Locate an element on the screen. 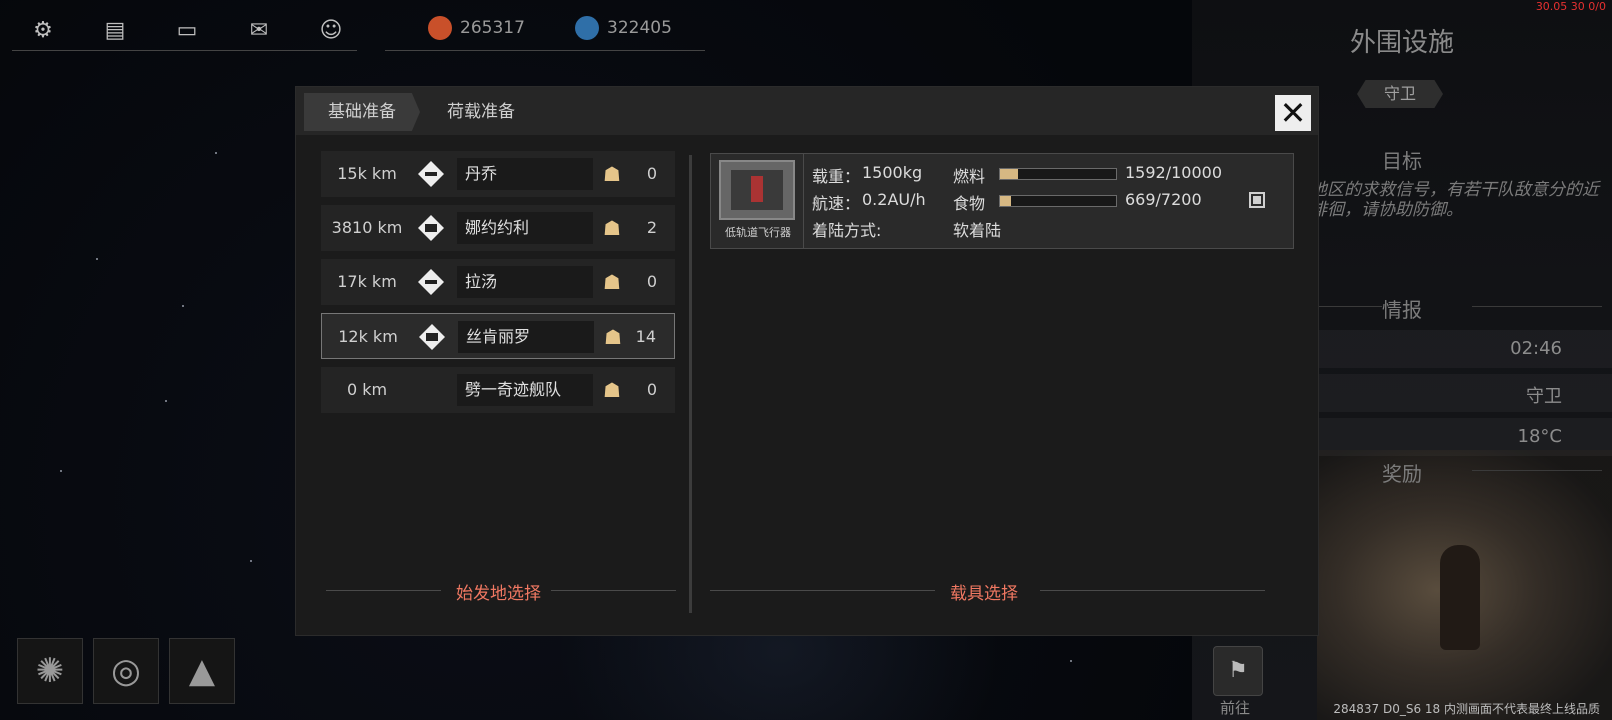  intel-type: 守卫 is located at coordinates (1544, 396).